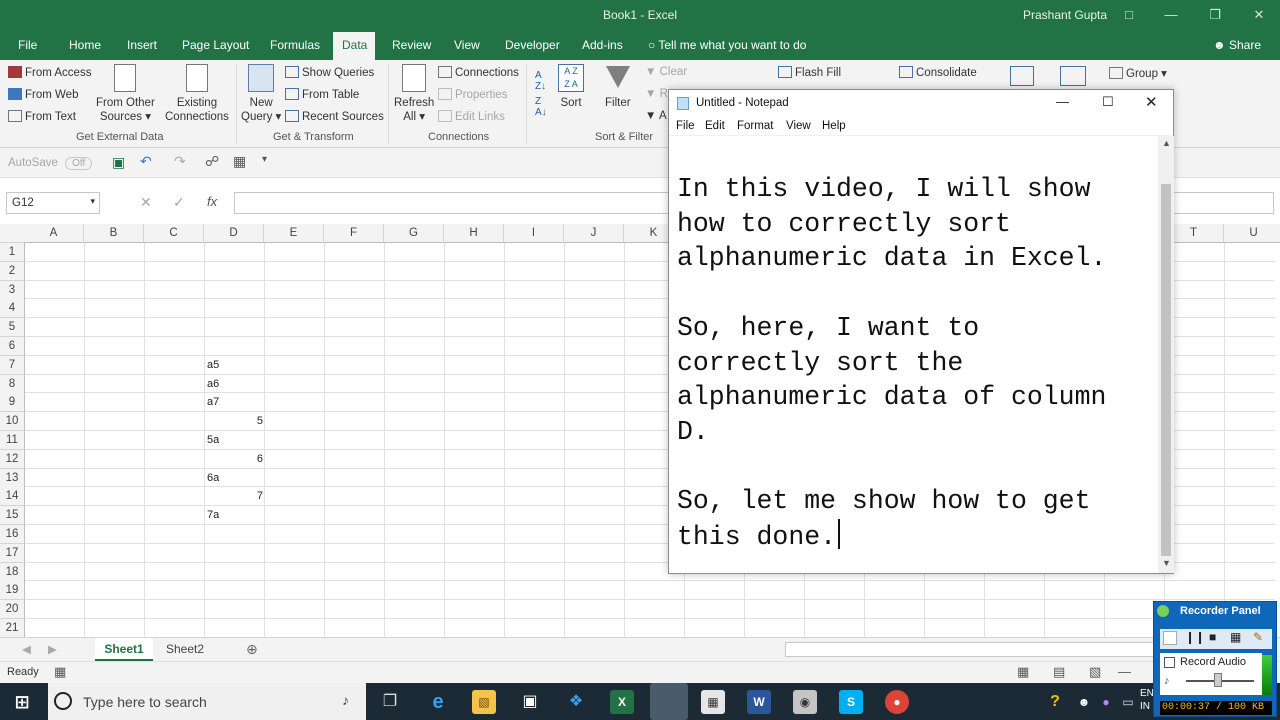 This screenshot has width=1280, height=720. I want to click on flash-fill-button: Flash Fill, so click(809, 72).